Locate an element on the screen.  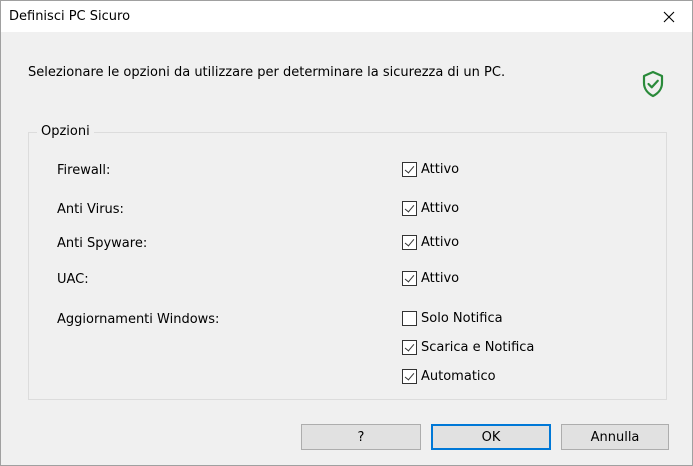
close-icon is located at coordinates (669, 16).